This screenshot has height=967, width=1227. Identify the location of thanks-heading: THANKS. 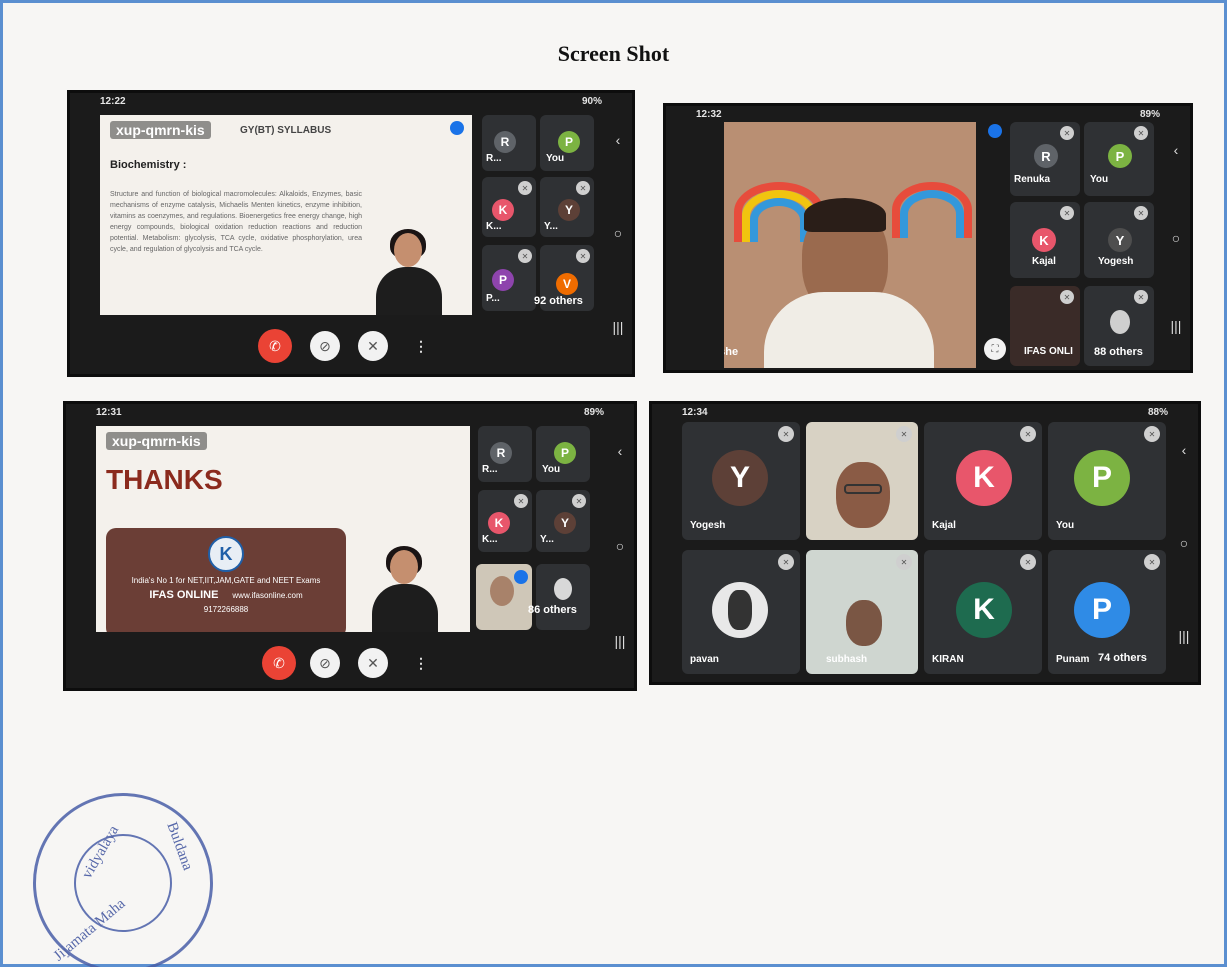
(164, 479).